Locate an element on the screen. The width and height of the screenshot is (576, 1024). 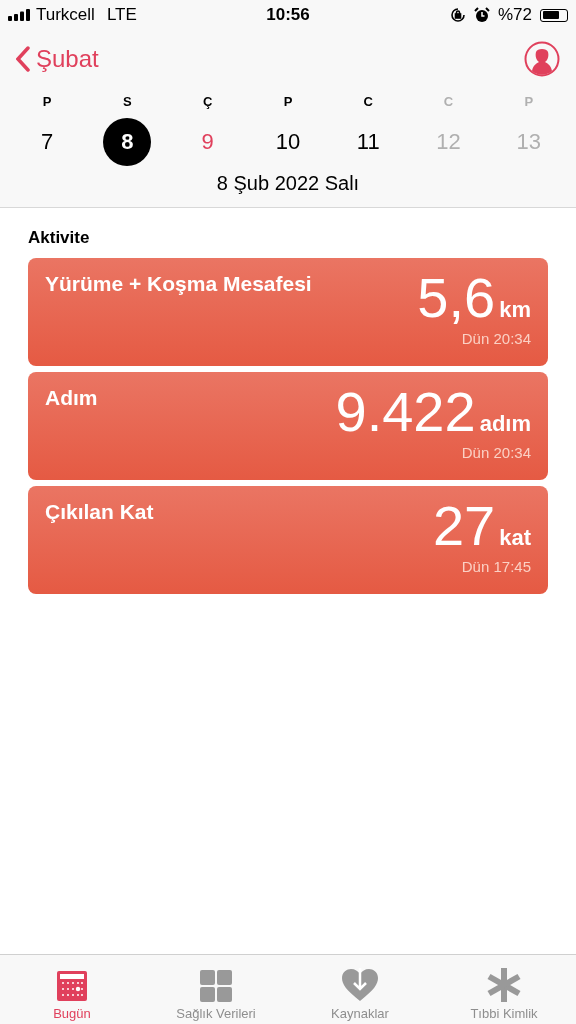
carrier-name: Turkcell is located at coordinates (65, 15).